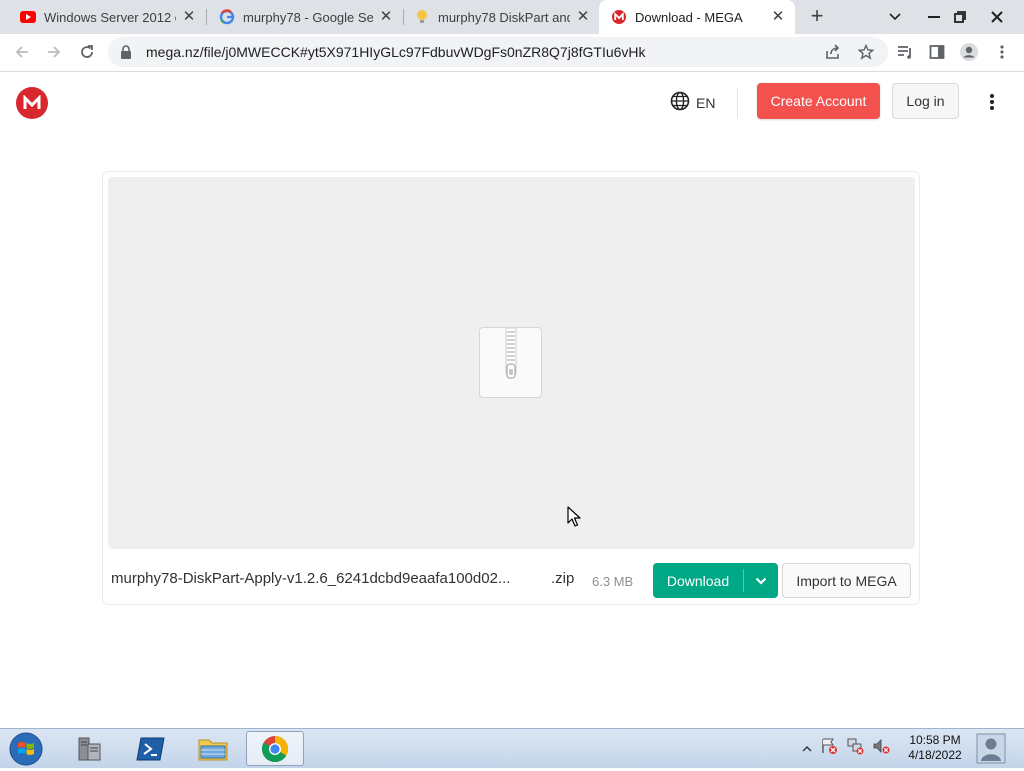  I want to click on tab-title: Download - MEGA, so click(689, 17).